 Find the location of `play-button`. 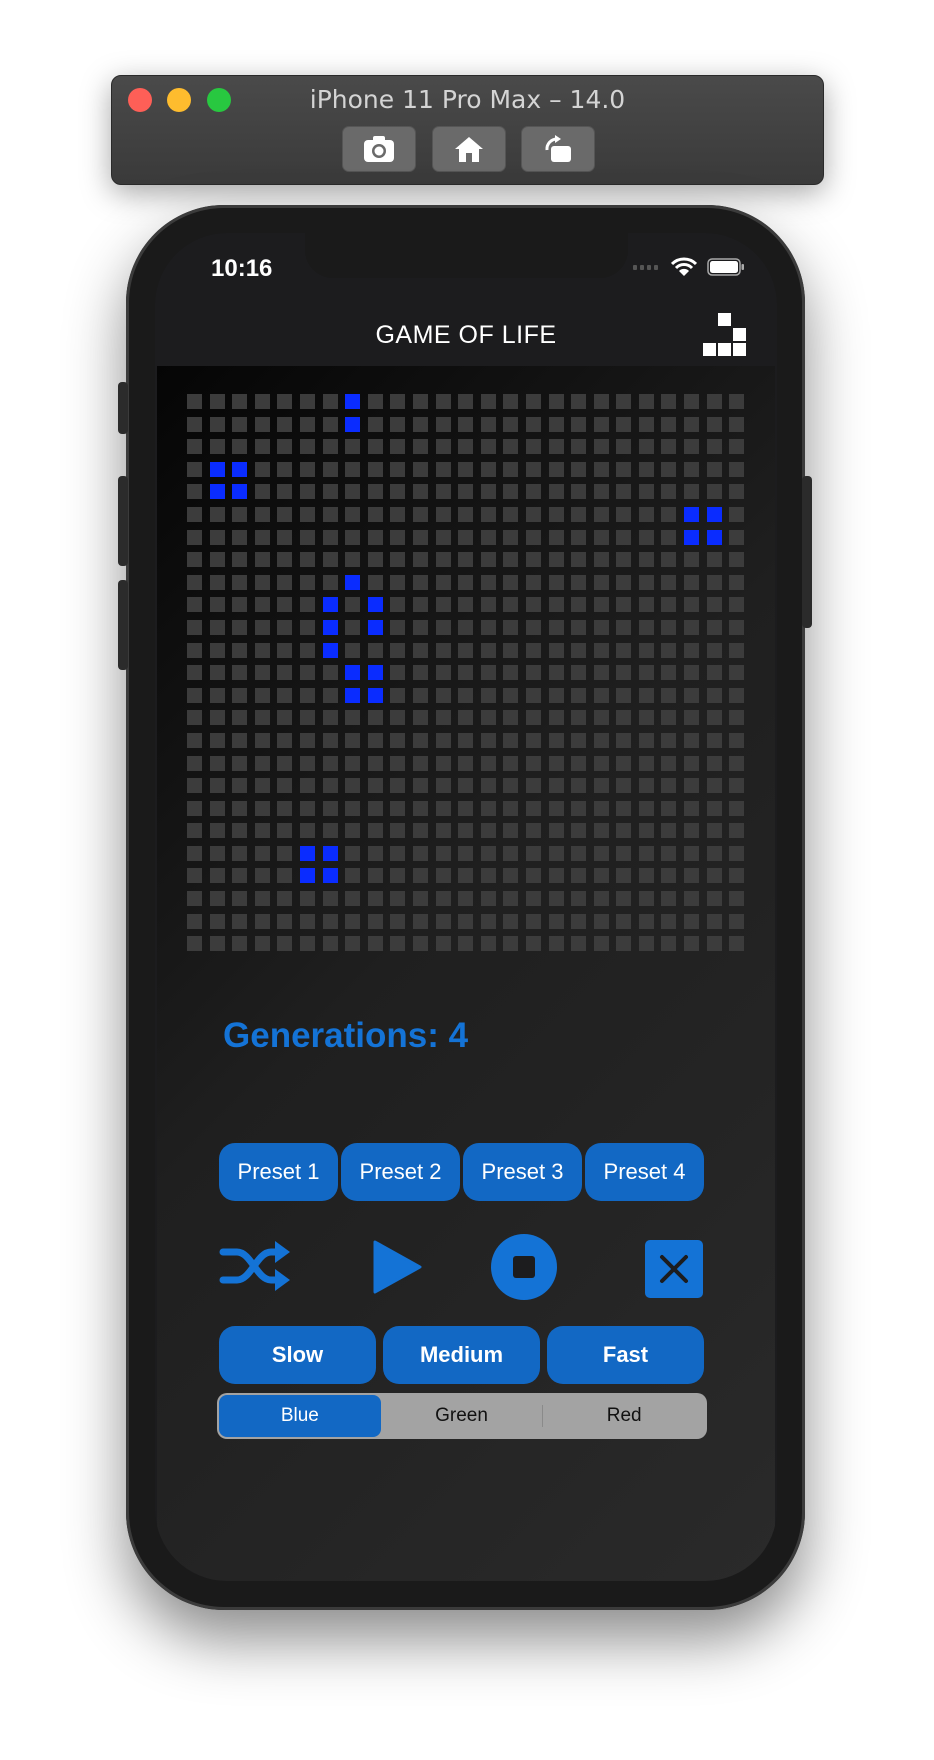

play-button is located at coordinates (397, 1267).